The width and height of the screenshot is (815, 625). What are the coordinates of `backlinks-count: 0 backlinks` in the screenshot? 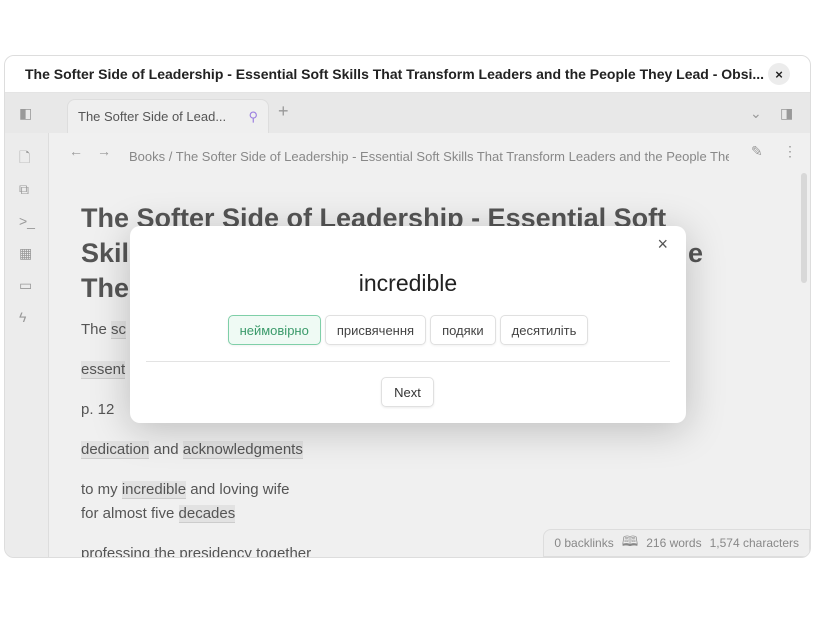 It's located at (583, 543).